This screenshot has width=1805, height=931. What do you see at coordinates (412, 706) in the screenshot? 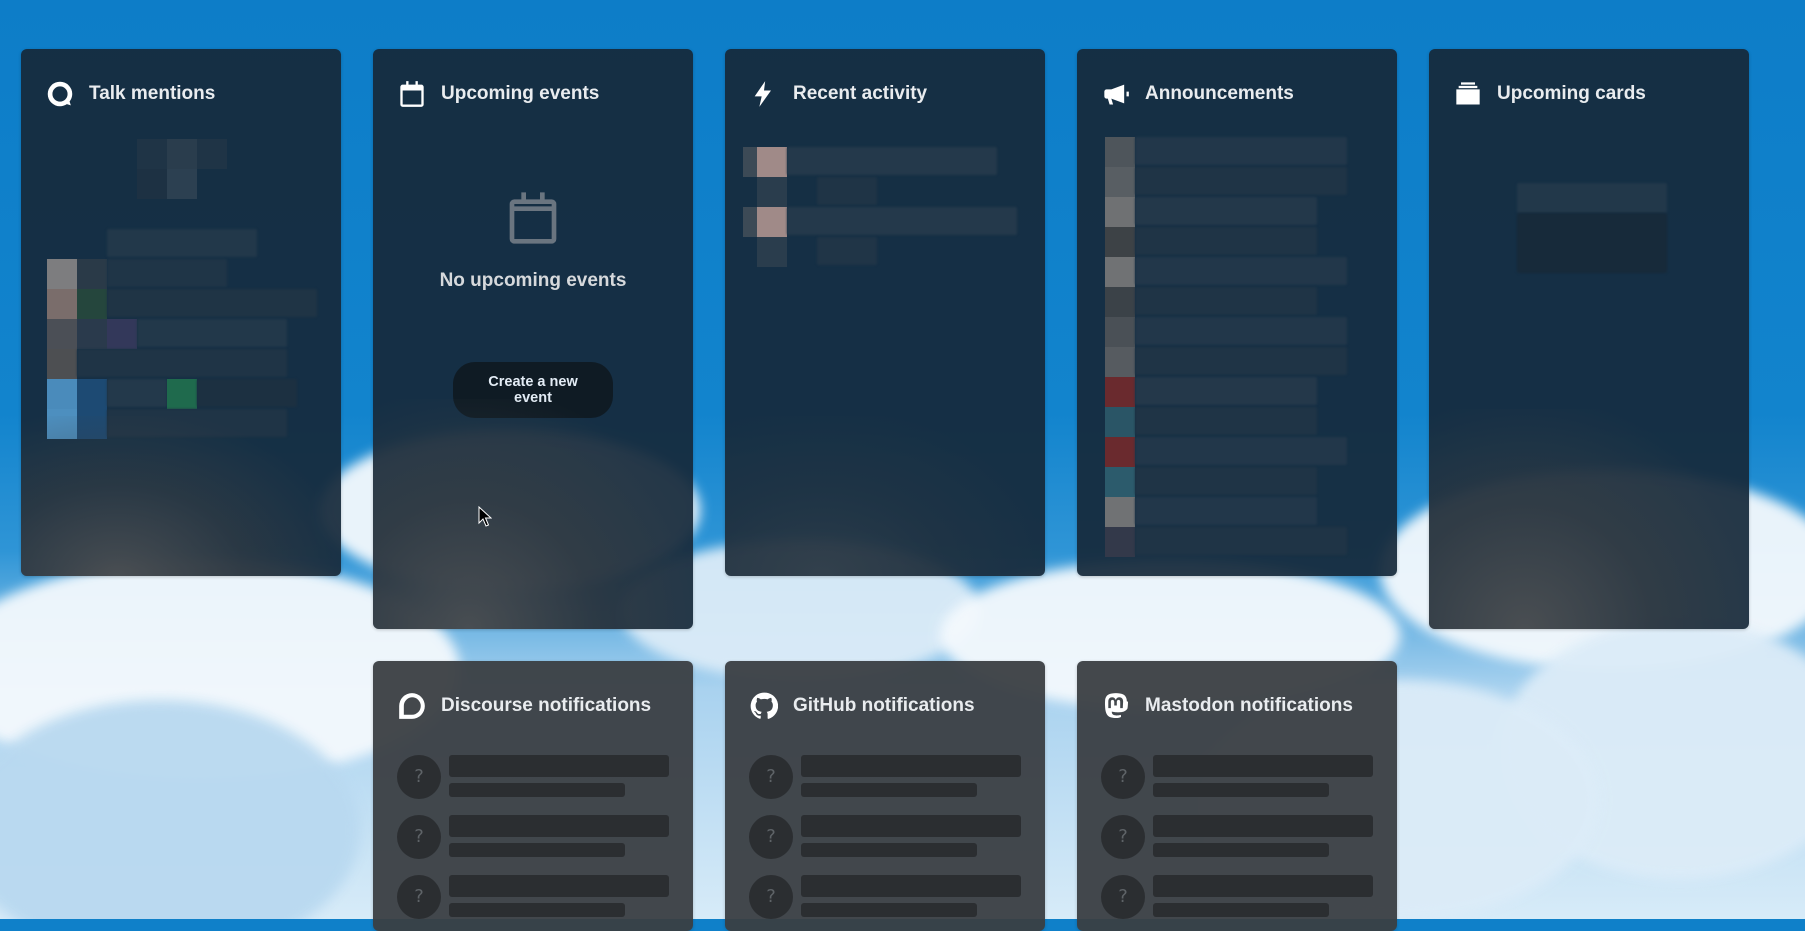
I see `discourse-icon` at bounding box center [412, 706].